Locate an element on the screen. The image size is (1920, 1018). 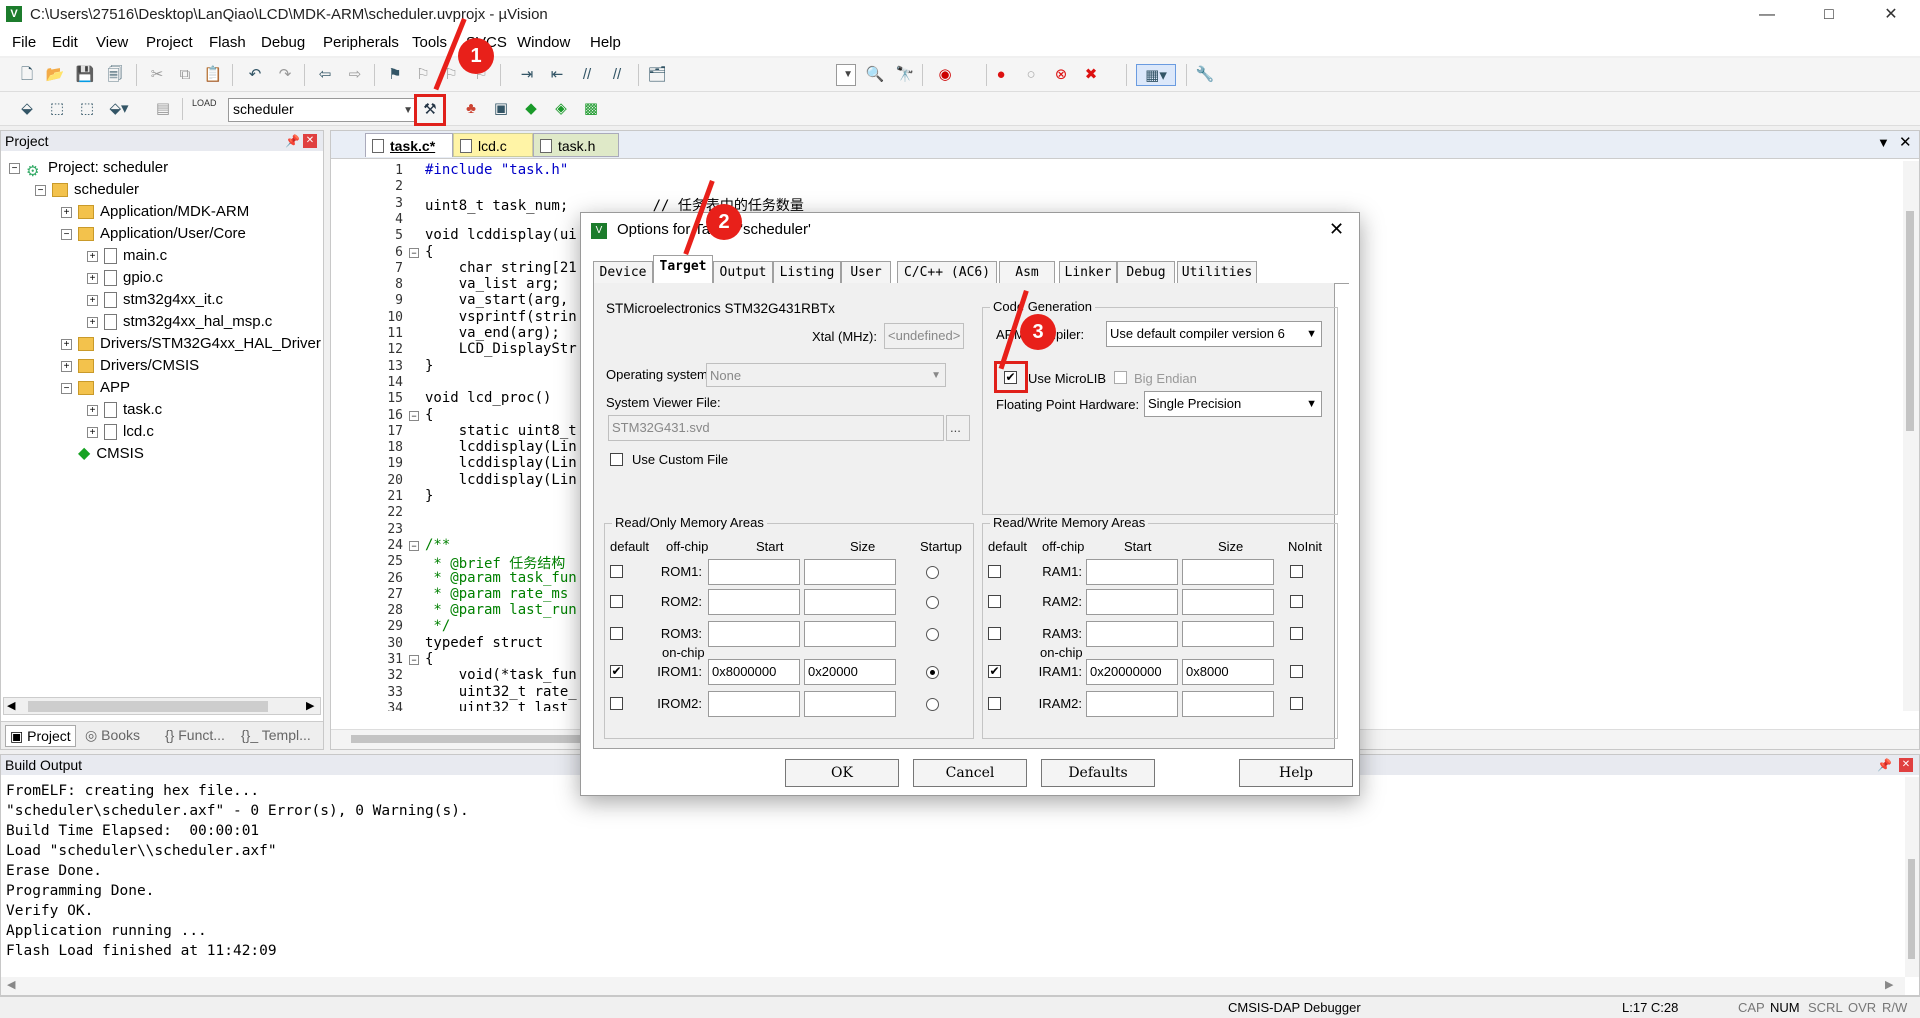
breakpoint-icon: ● is located at coordinates (1001, 75).